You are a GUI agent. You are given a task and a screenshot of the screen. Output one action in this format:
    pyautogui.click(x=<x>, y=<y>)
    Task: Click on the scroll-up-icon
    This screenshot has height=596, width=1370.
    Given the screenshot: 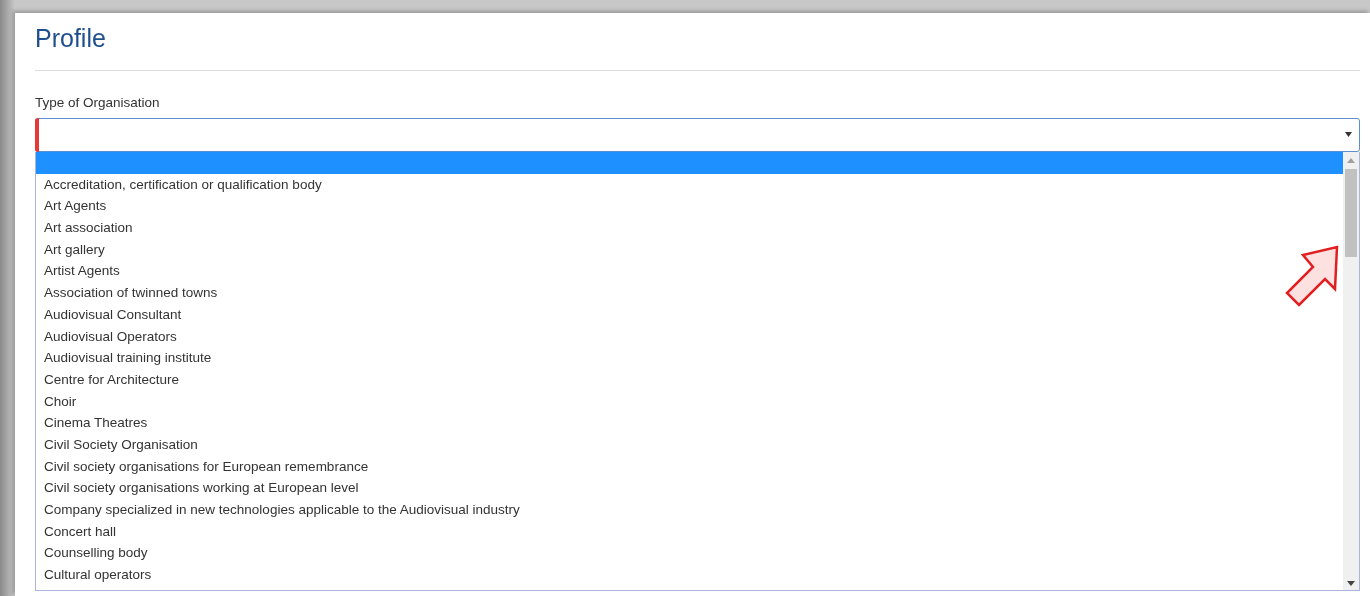 What is the action you would take?
    pyautogui.click(x=1351, y=160)
    